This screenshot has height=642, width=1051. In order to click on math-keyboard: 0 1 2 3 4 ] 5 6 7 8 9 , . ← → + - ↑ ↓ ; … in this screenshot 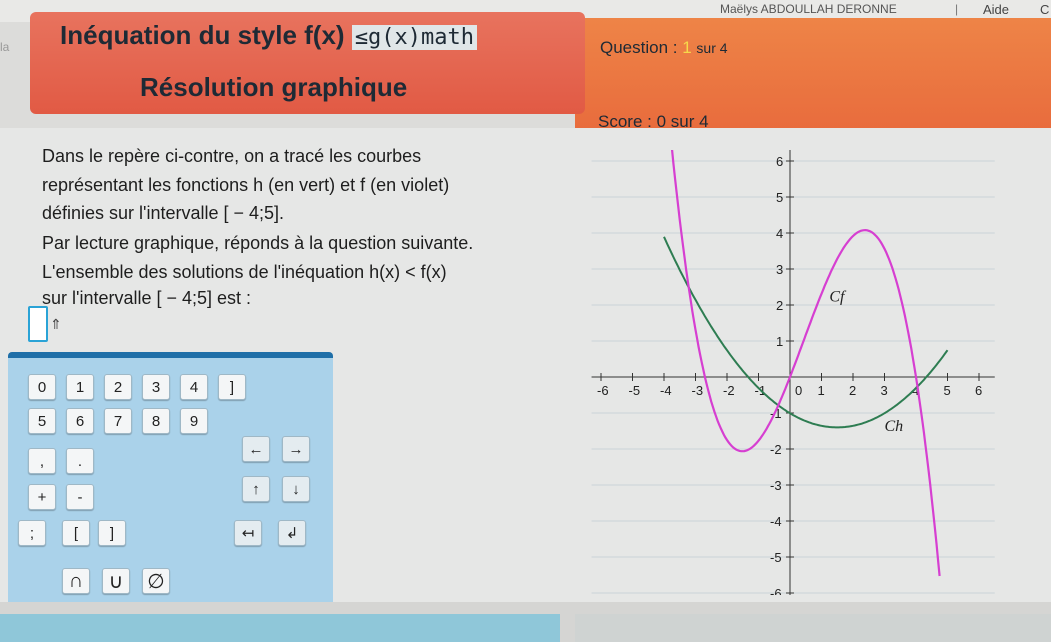, I will do `click(170, 480)`.